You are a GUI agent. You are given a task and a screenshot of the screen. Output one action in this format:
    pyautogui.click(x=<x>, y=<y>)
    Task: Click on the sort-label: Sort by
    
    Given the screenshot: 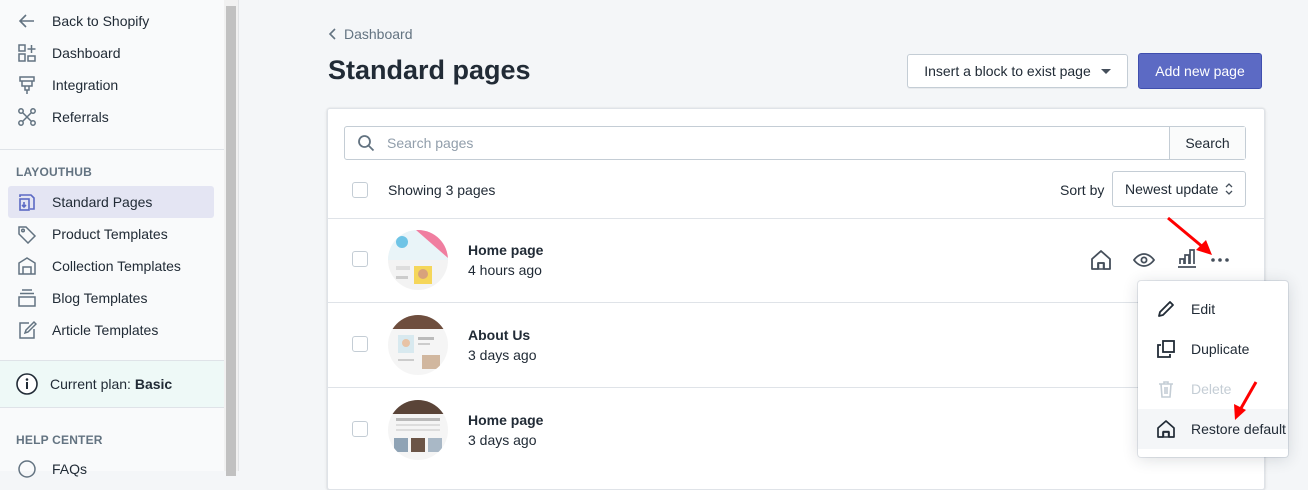 What is the action you would take?
    pyautogui.click(x=1082, y=190)
    